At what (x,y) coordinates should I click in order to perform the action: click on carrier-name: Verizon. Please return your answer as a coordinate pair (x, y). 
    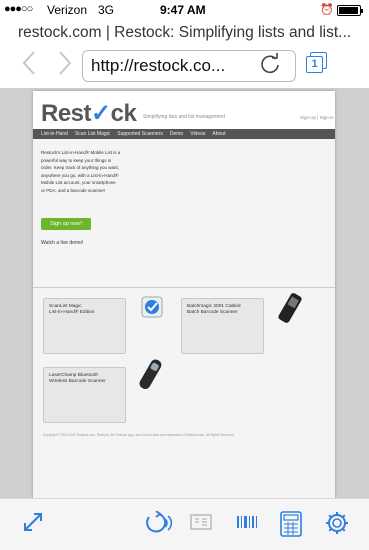
    Looking at the image, I should click on (67, 10).